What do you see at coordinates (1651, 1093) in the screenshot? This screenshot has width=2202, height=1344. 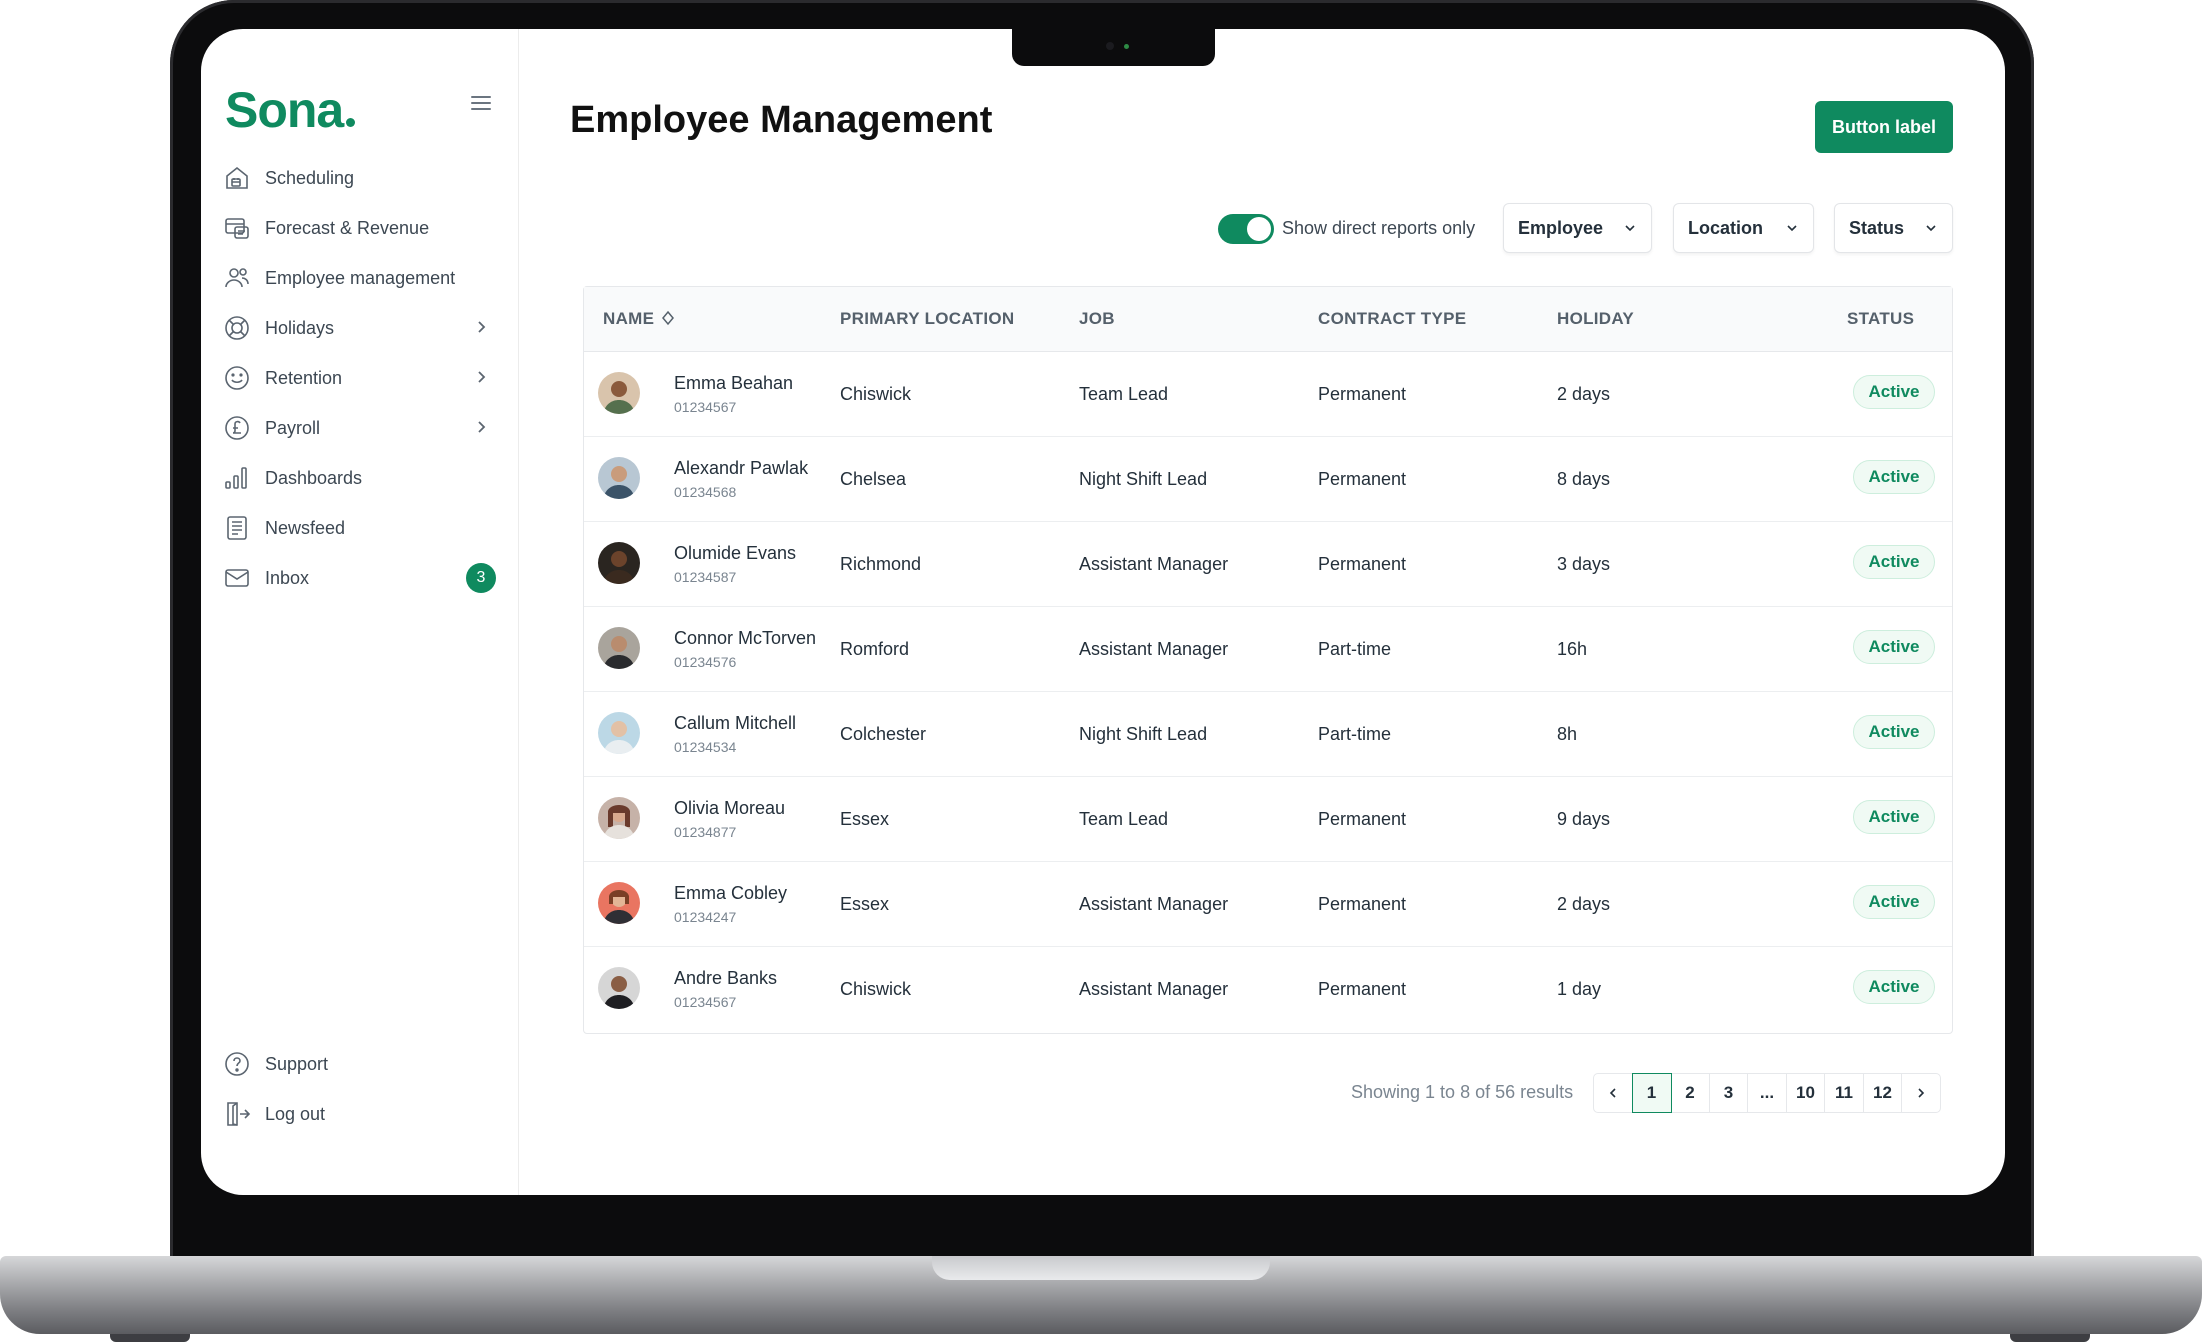 I see `page-button: 1` at bounding box center [1651, 1093].